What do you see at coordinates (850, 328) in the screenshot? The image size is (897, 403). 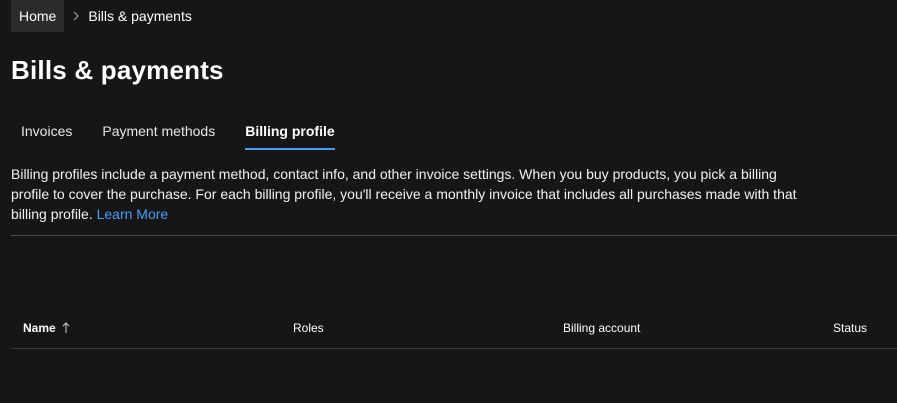 I see `column-header-status: Status` at bounding box center [850, 328].